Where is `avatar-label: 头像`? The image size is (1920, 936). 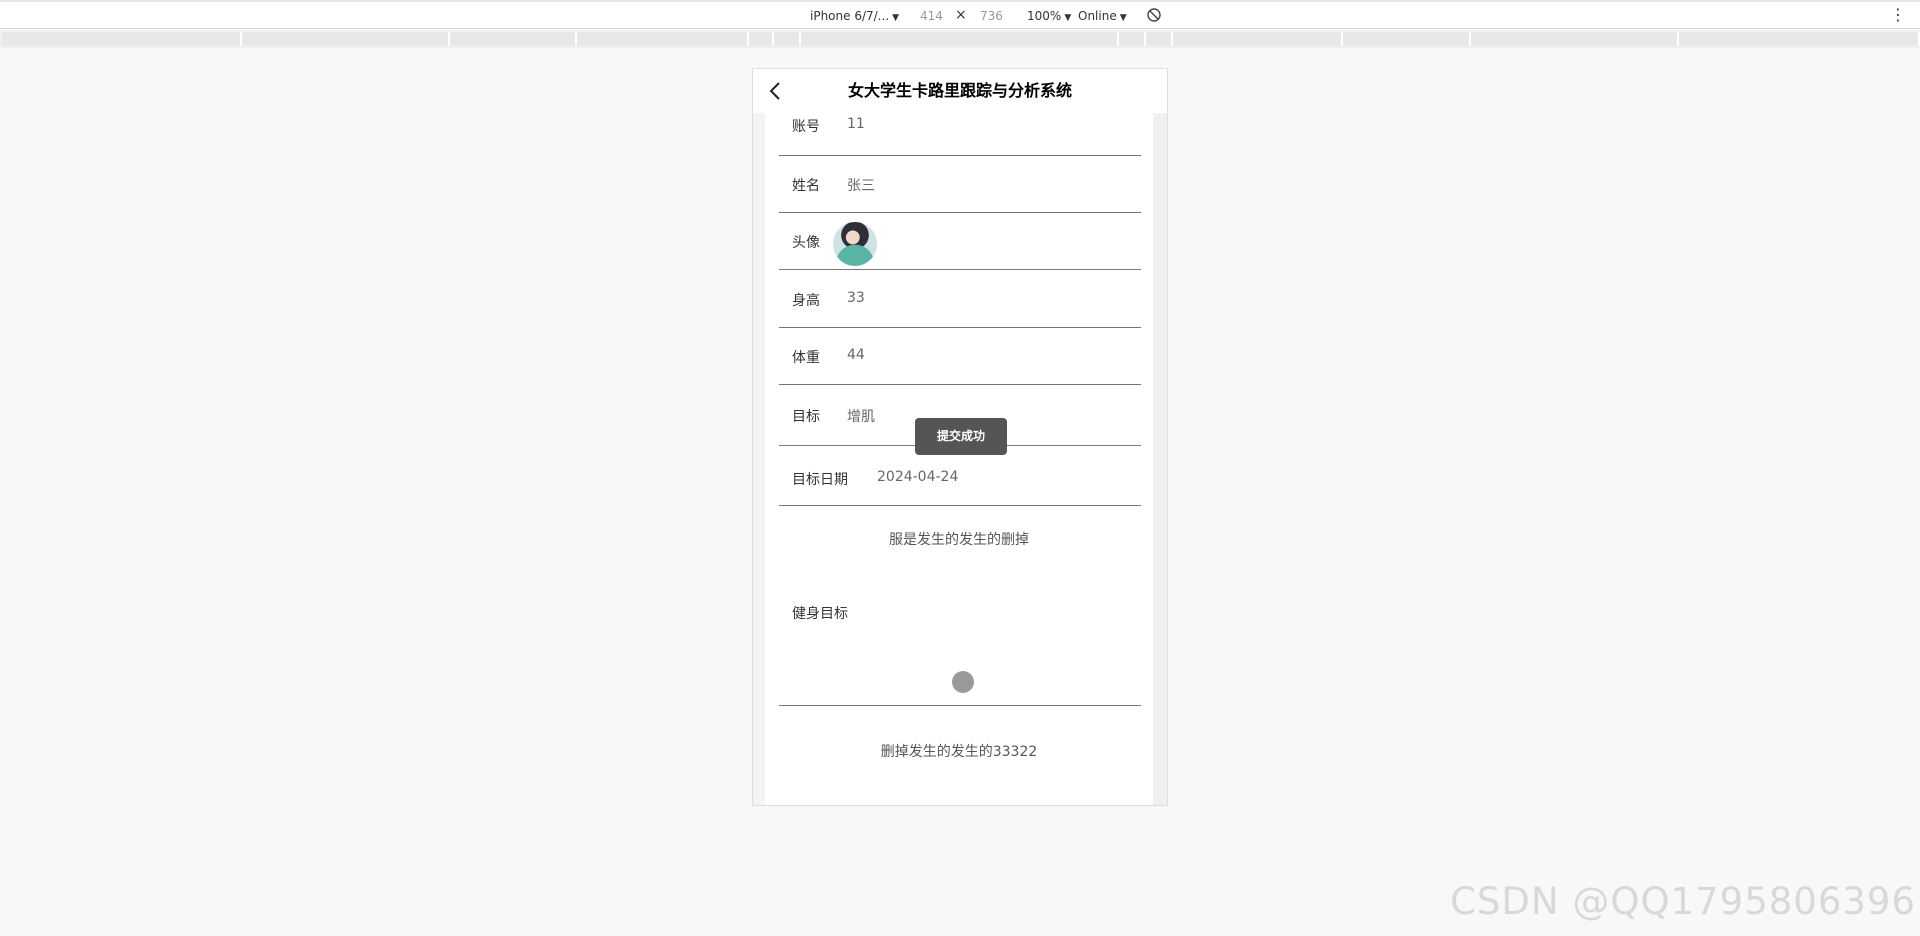 avatar-label: 头像 is located at coordinates (806, 243).